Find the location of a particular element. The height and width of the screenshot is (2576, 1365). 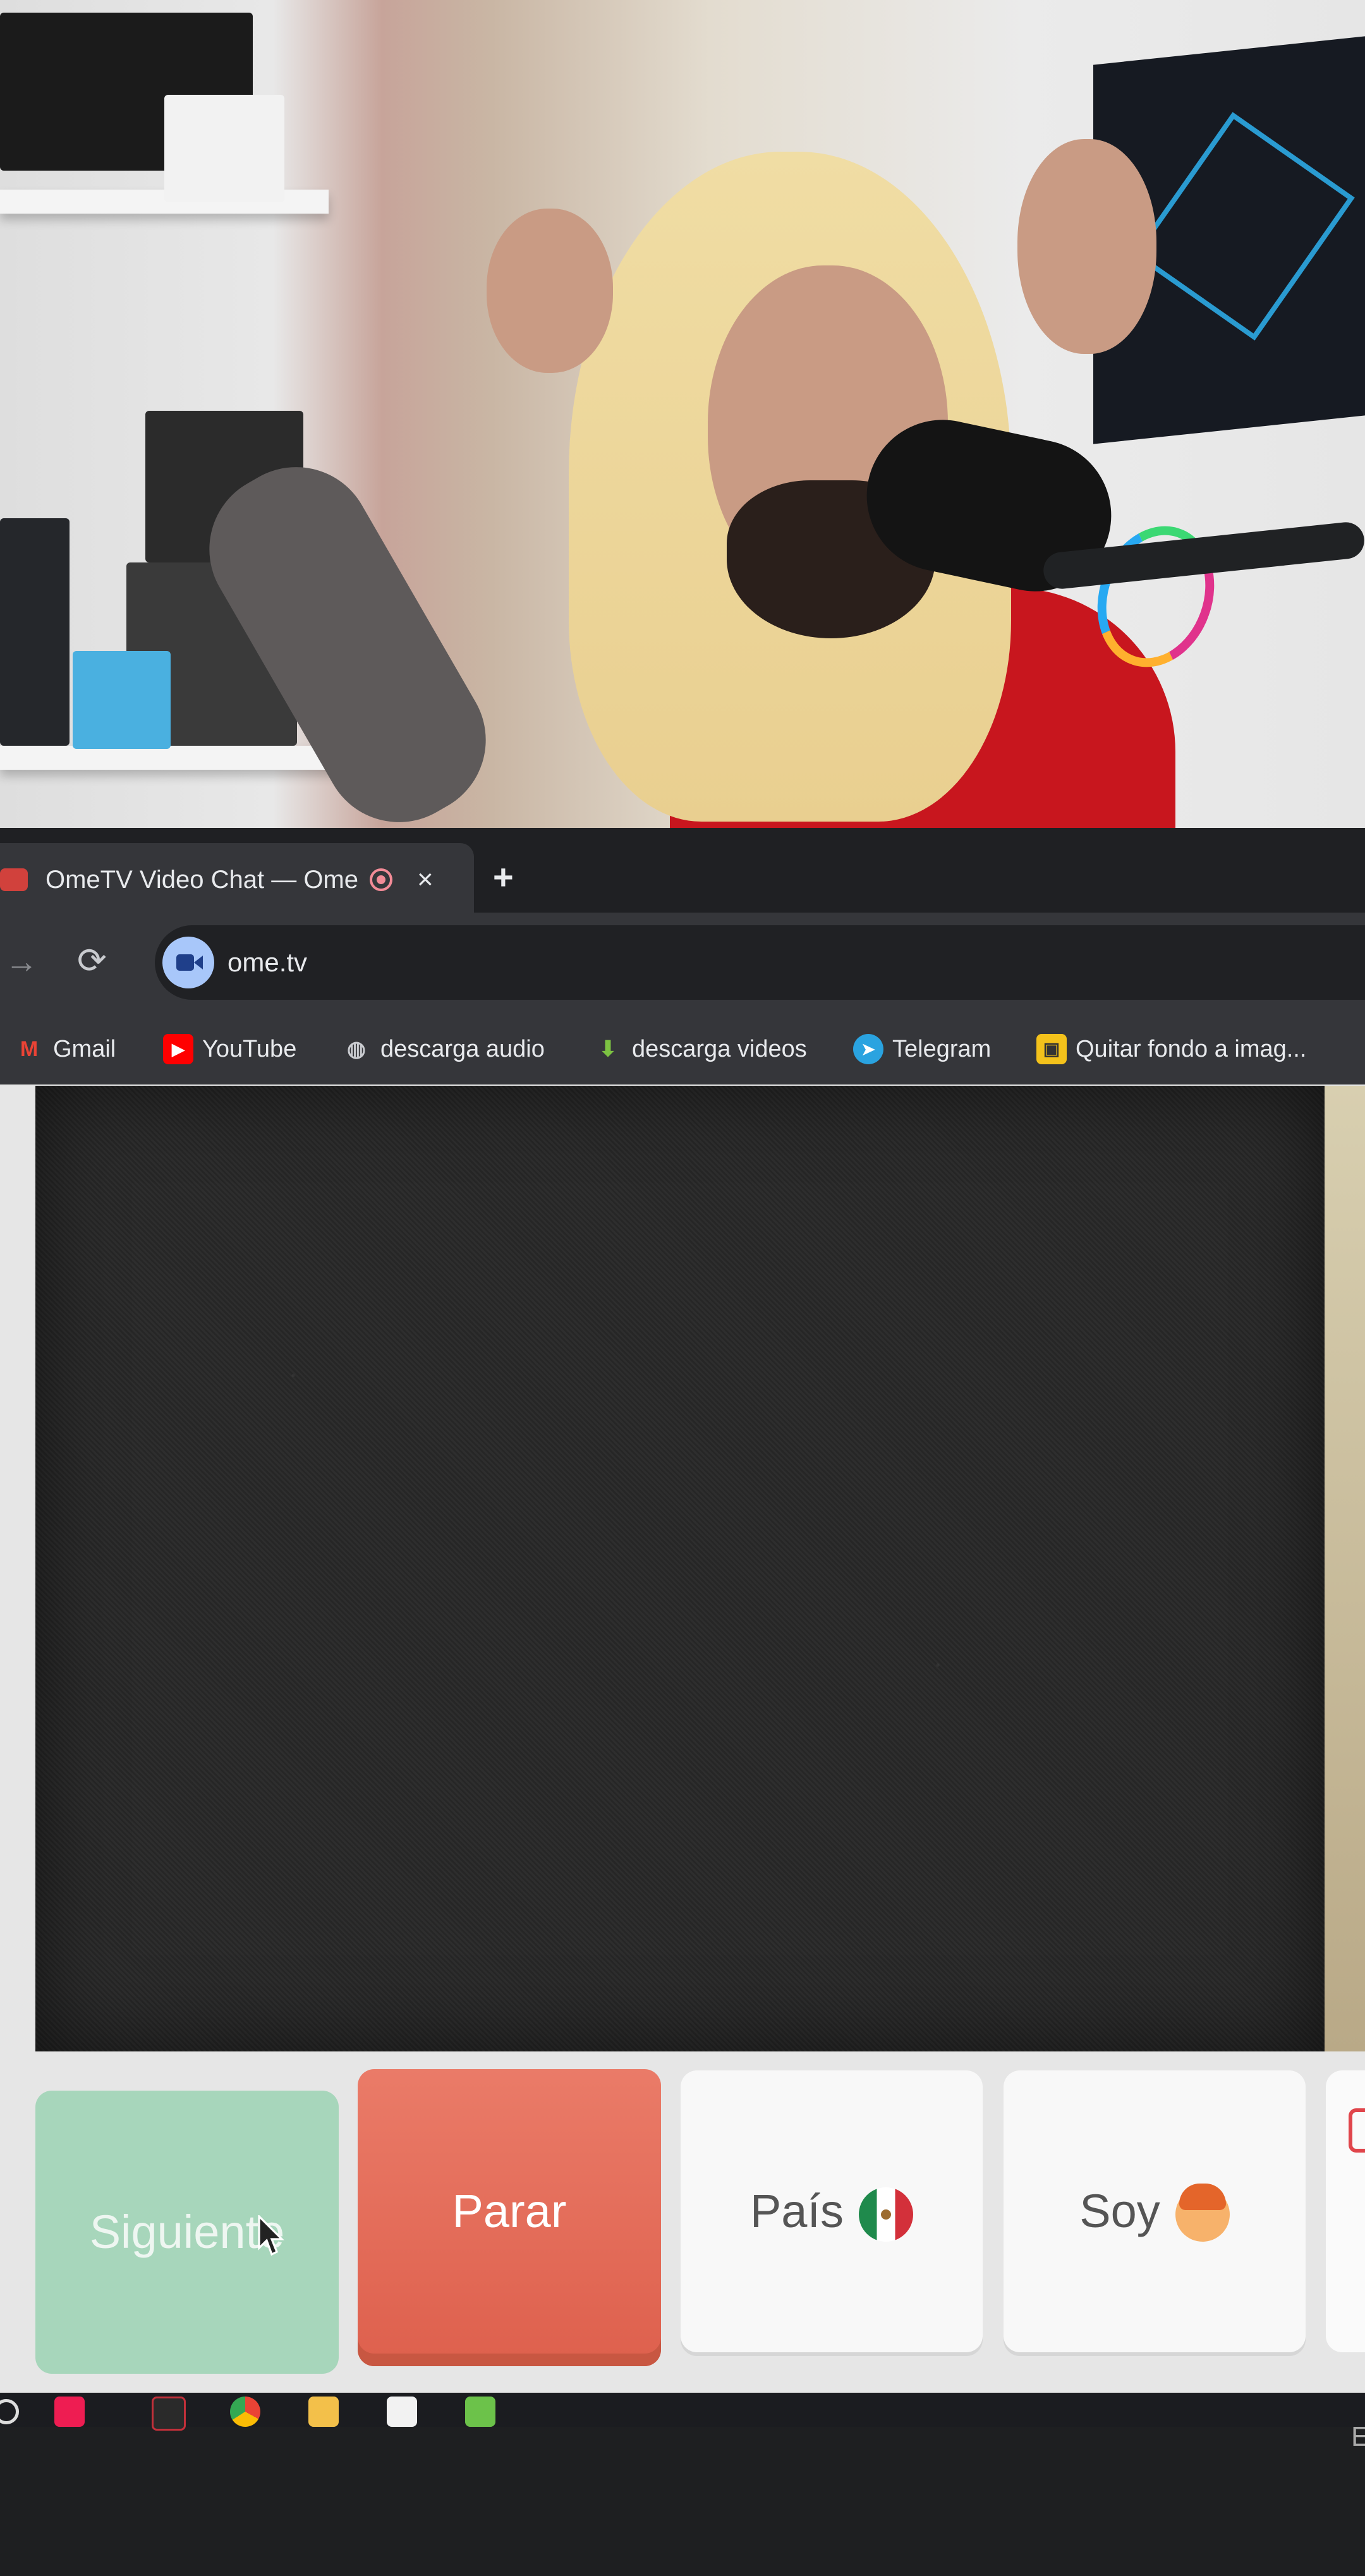

tab-ometv: OmeTV Video Chat — Ome × is located at coordinates (237, 878).